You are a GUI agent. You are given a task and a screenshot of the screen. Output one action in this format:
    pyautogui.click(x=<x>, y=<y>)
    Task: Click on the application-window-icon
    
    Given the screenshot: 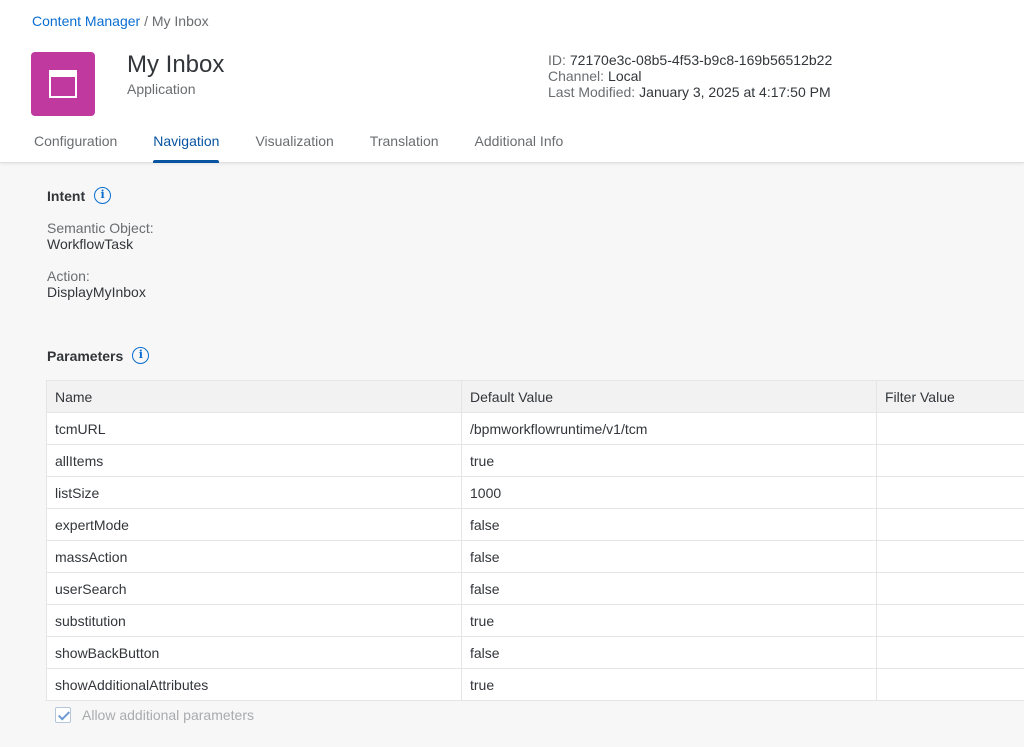 What is the action you would take?
    pyautogui.click(x=63, y=84)
    